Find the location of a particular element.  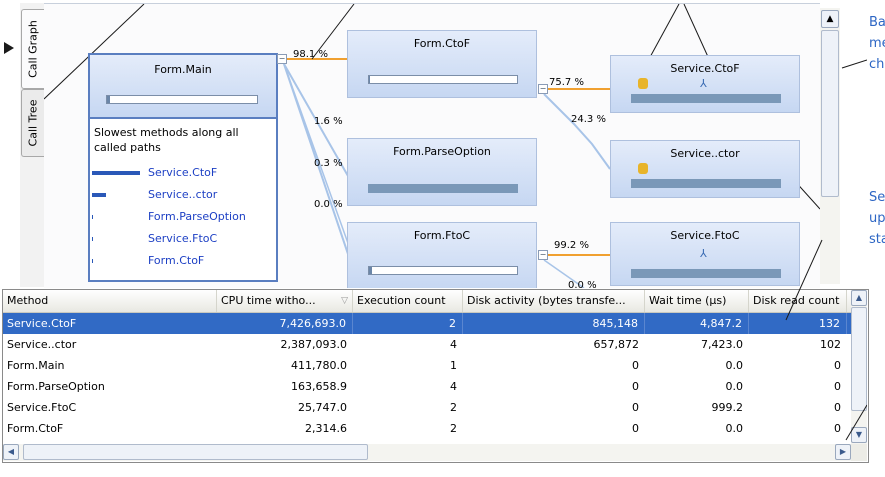

annotation-top: Ba me chi is located at coordinates (877, 43).